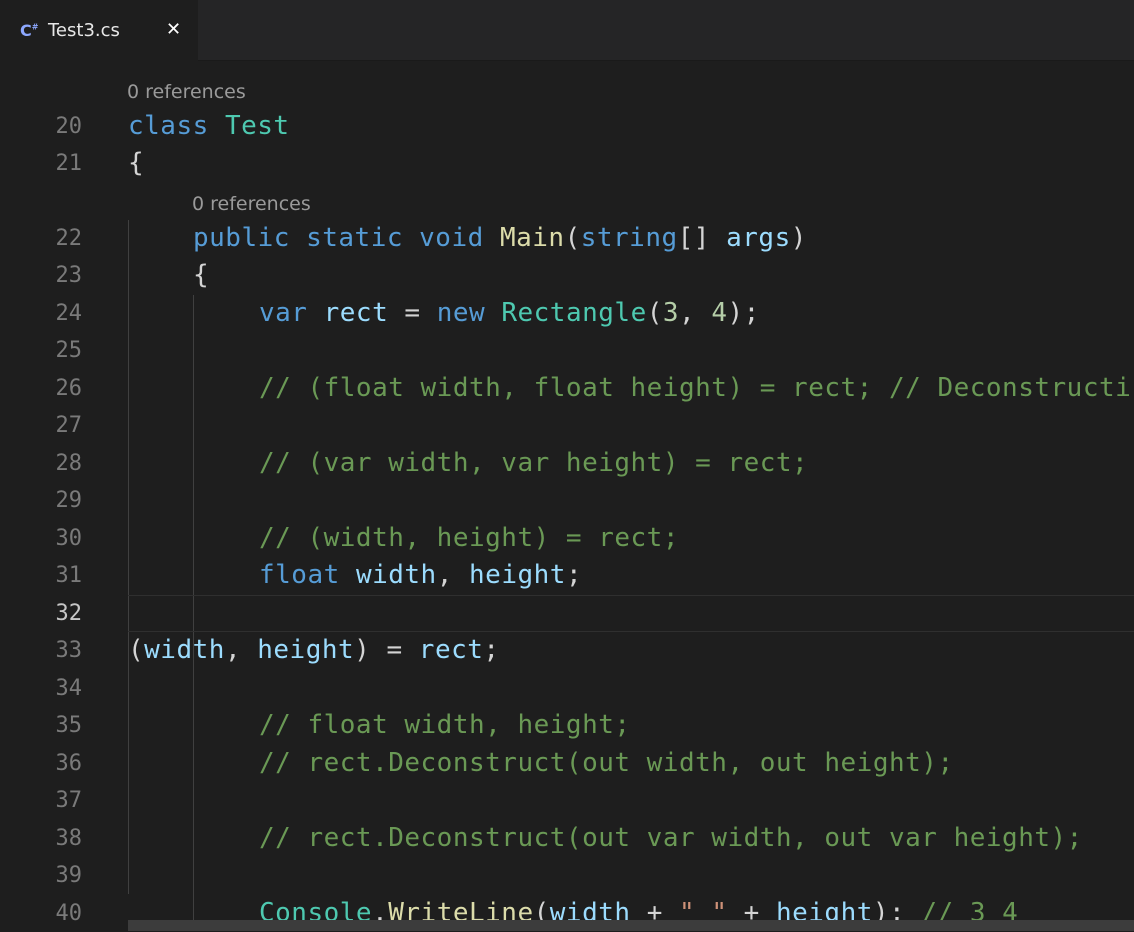  I want to click on close-icon: ✕, so click(173, 29).